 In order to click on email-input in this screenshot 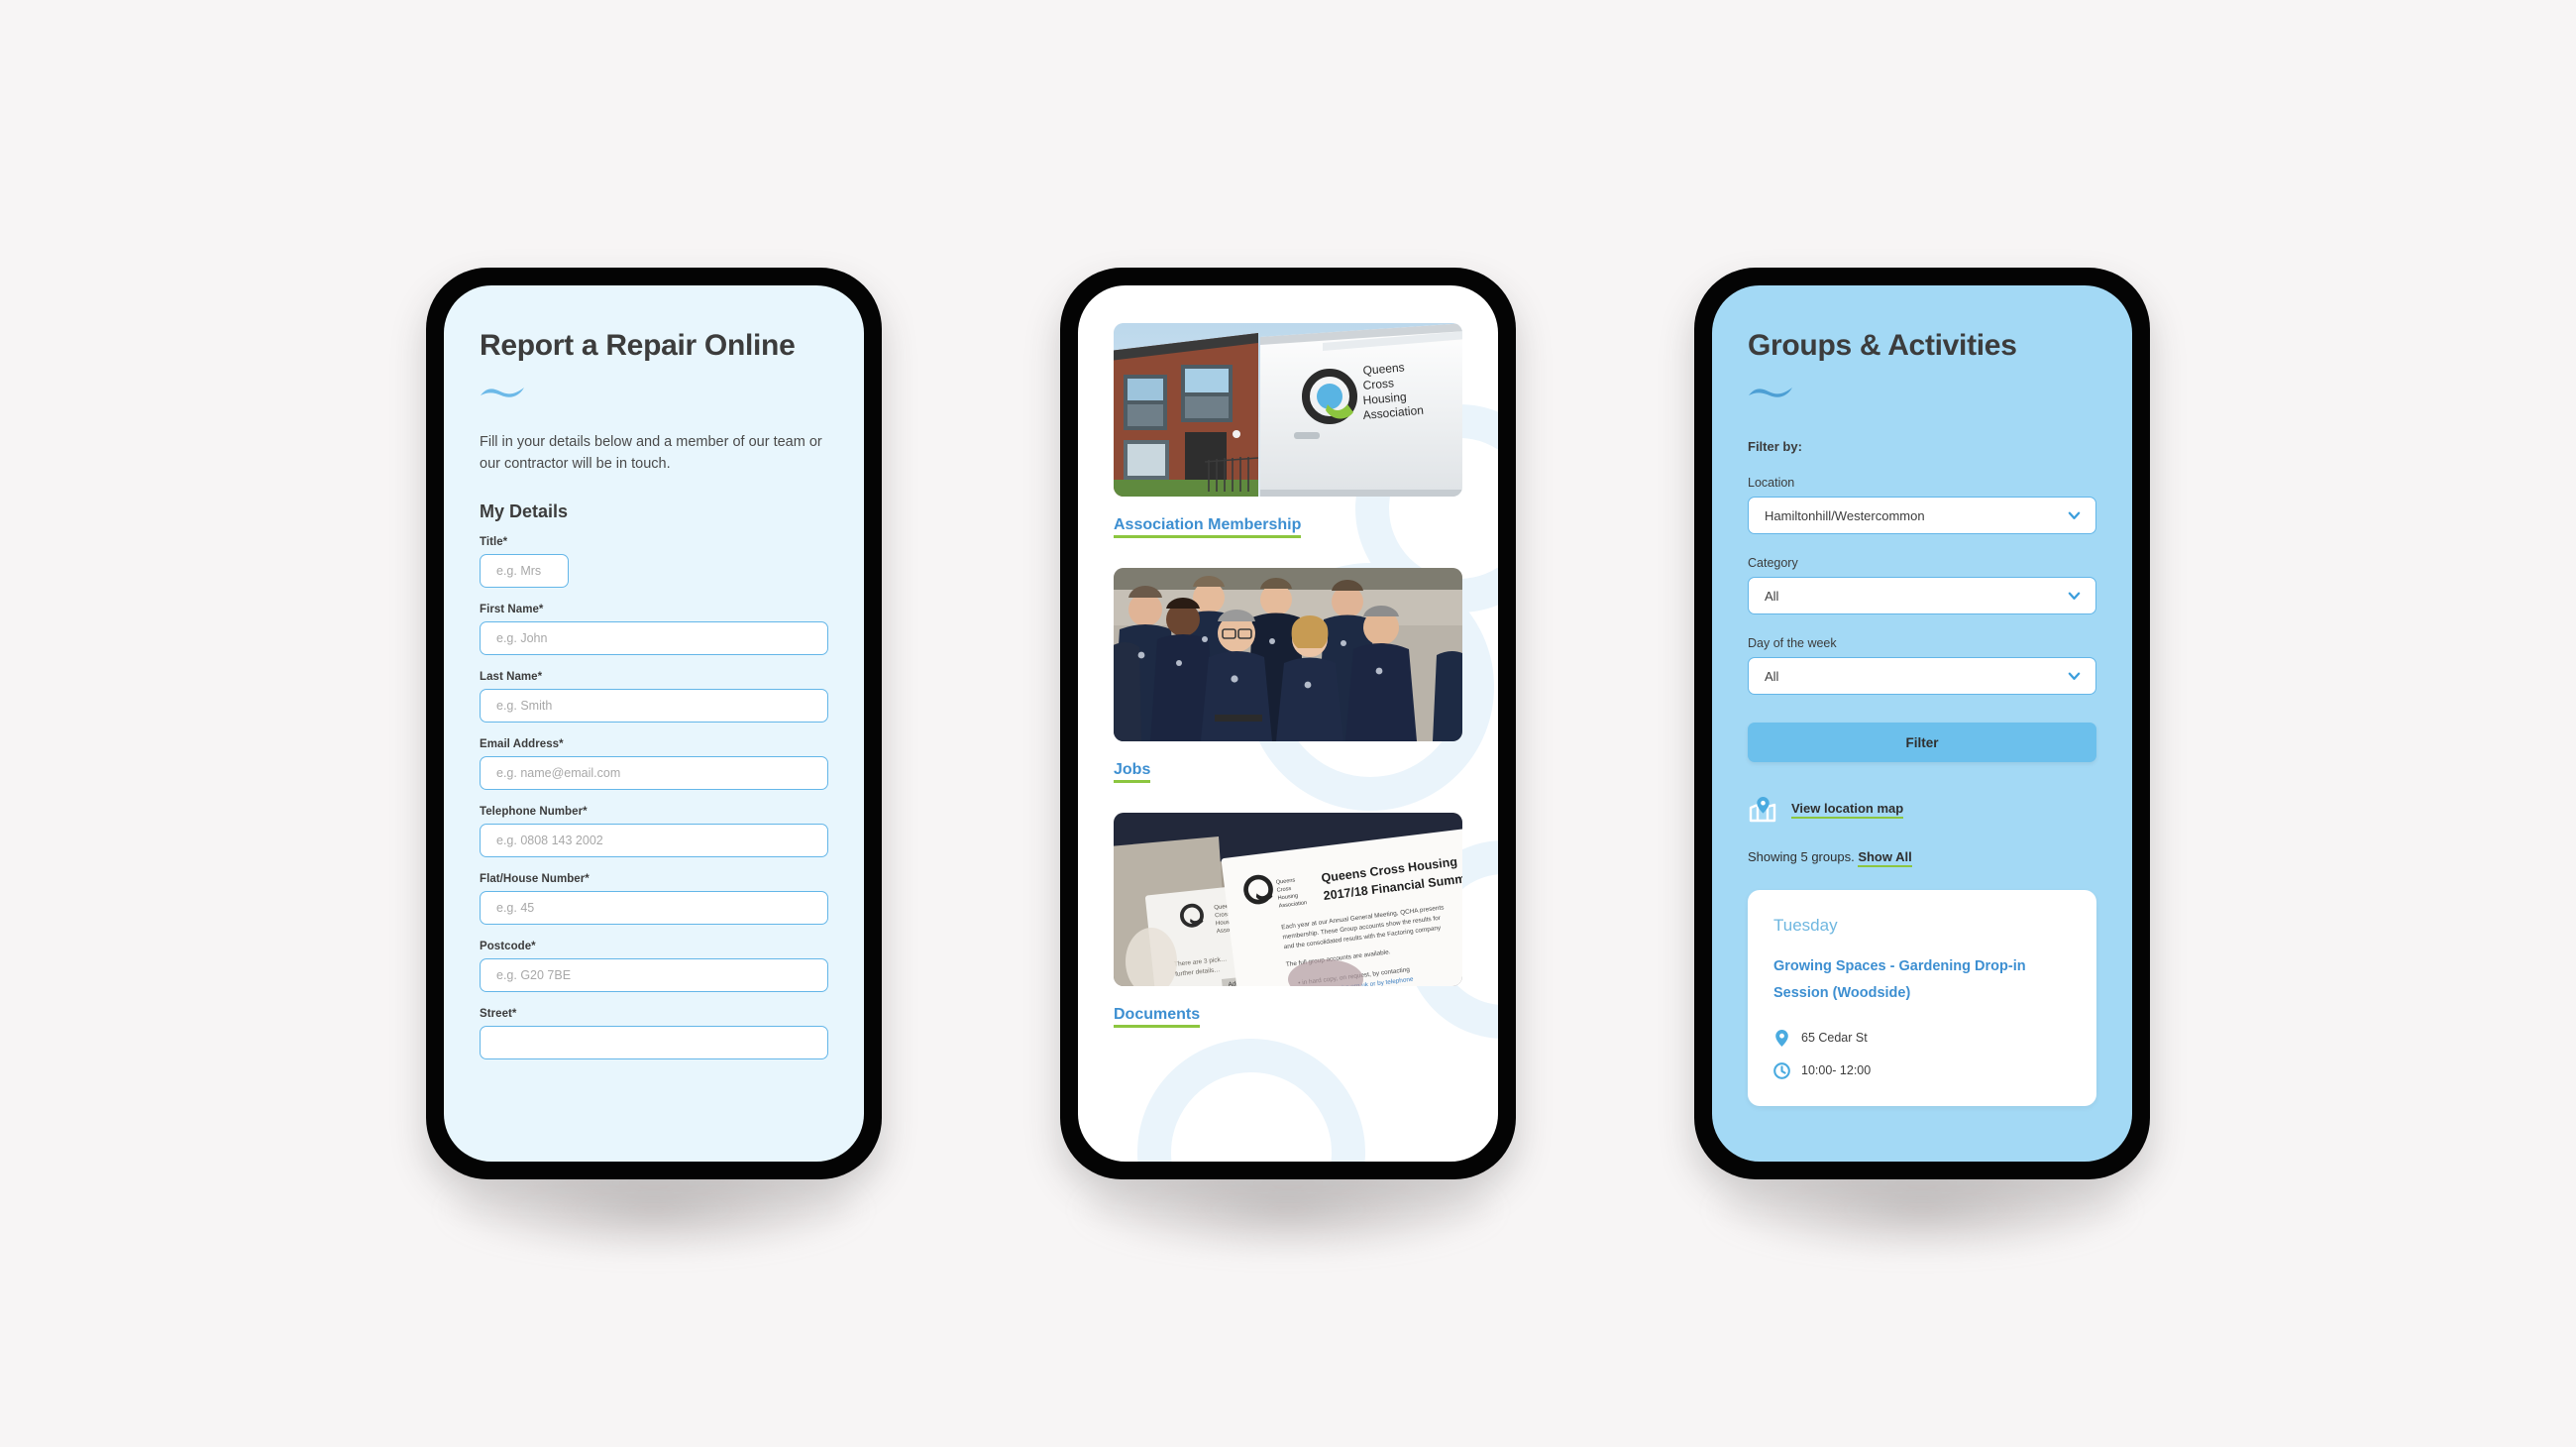, I will do `click(654, 772)`.